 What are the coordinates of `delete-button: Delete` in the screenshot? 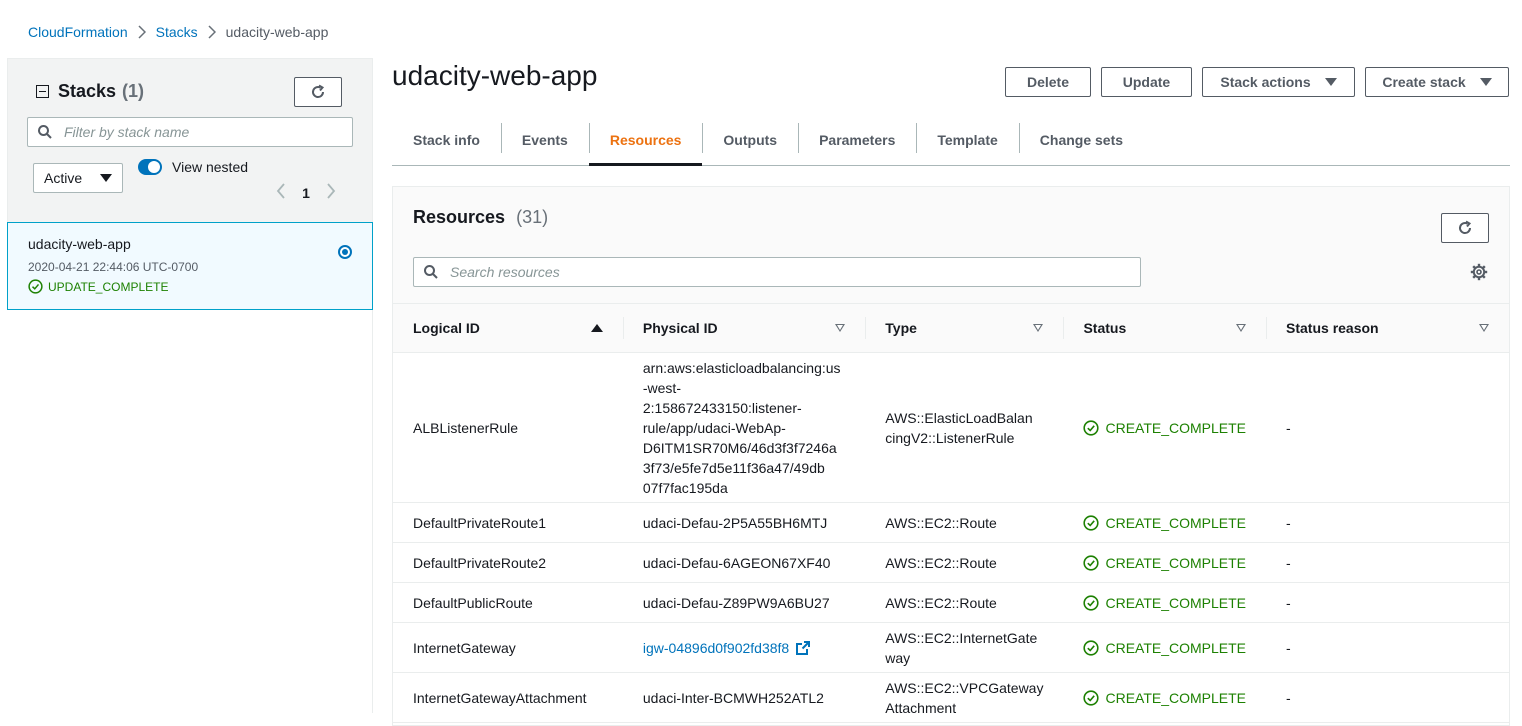 It's located at (1048, 82).